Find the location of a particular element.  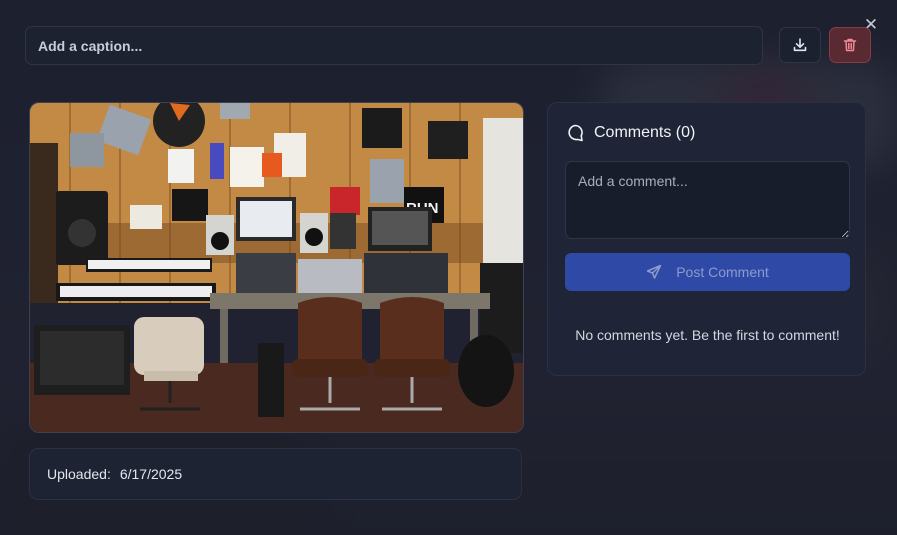

uploaded-date: 6/17/2025 is located at coordinates (151, 474).